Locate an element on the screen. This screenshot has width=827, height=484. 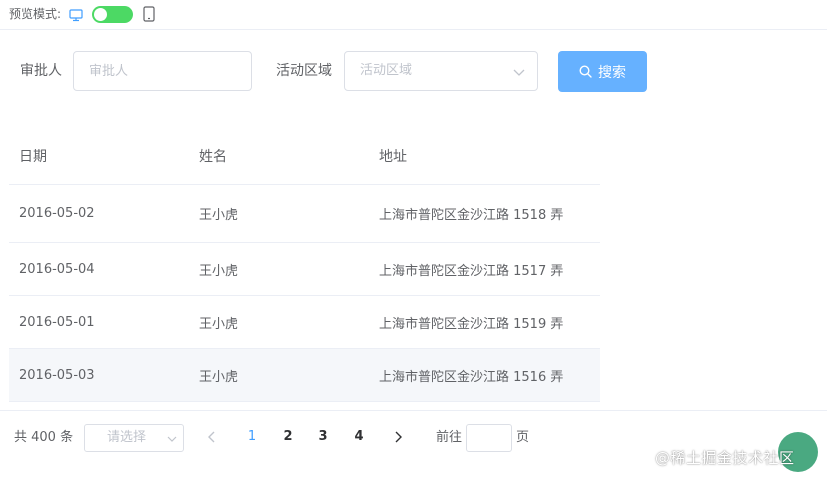
search-button-label: 搜索 is located at coordinates (612, 72).